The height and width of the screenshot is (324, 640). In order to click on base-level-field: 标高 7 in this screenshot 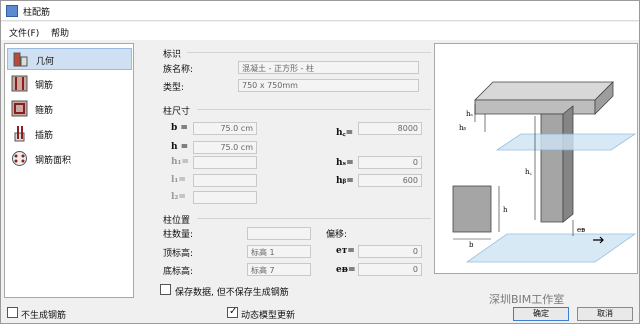, I will do `click(279, 269)`.